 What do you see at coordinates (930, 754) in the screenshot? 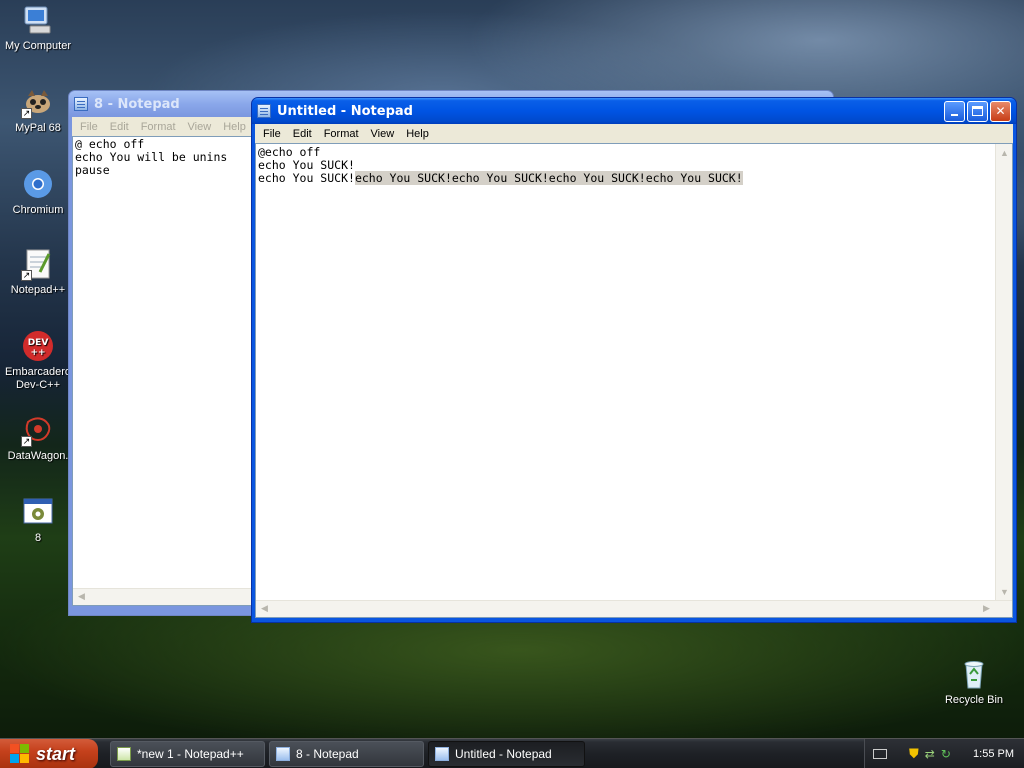
I see `network-icon: ⇄` at bounding box center [930, 754].